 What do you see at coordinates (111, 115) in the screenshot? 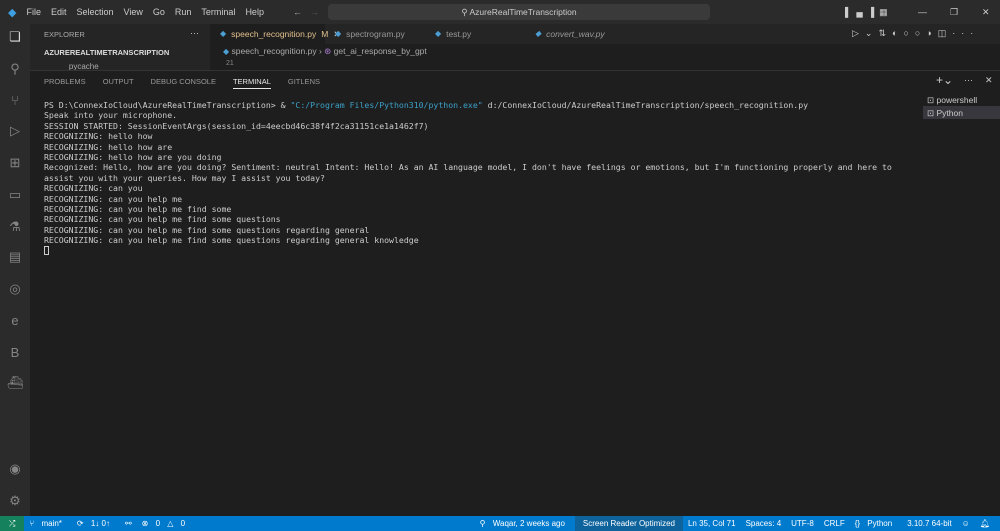
I see `terminal-line: Speak into your microphone.` at bounding box center [111, 115].